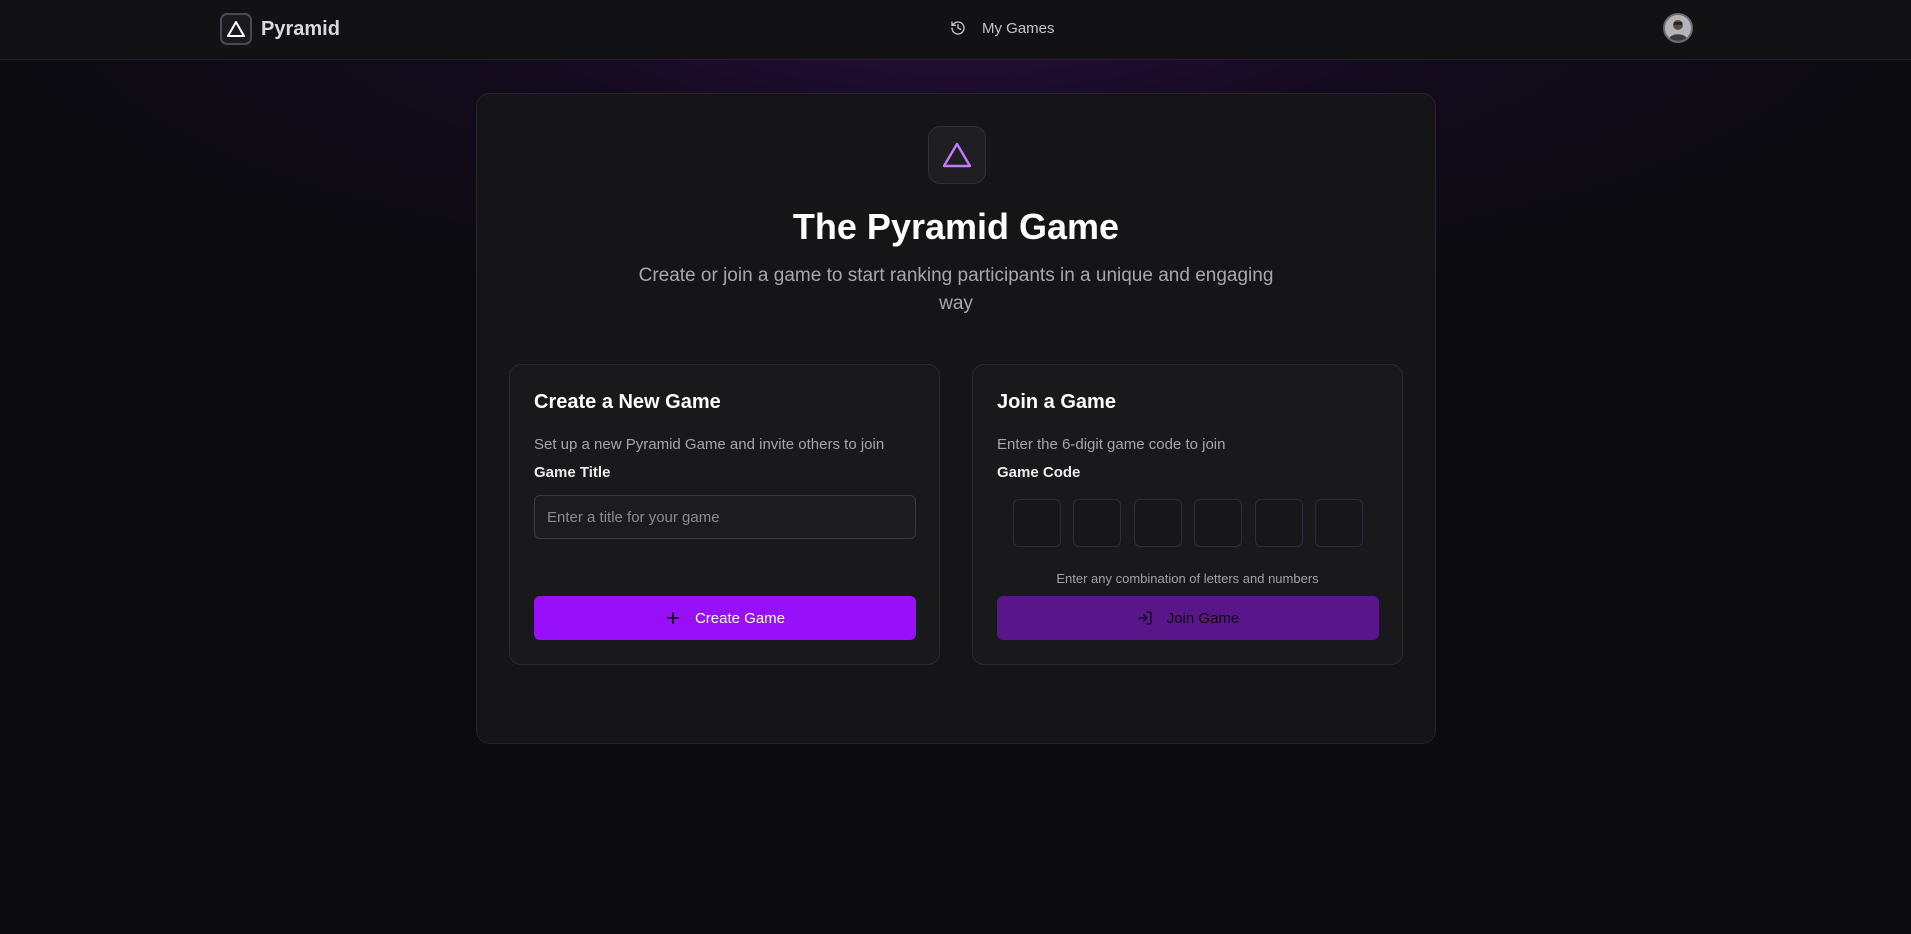 This screenshot has height=934, width=1911. Describe the element at coordinates (236, 29) in the screenshot. I see `brand-triangle-icon` at that location.